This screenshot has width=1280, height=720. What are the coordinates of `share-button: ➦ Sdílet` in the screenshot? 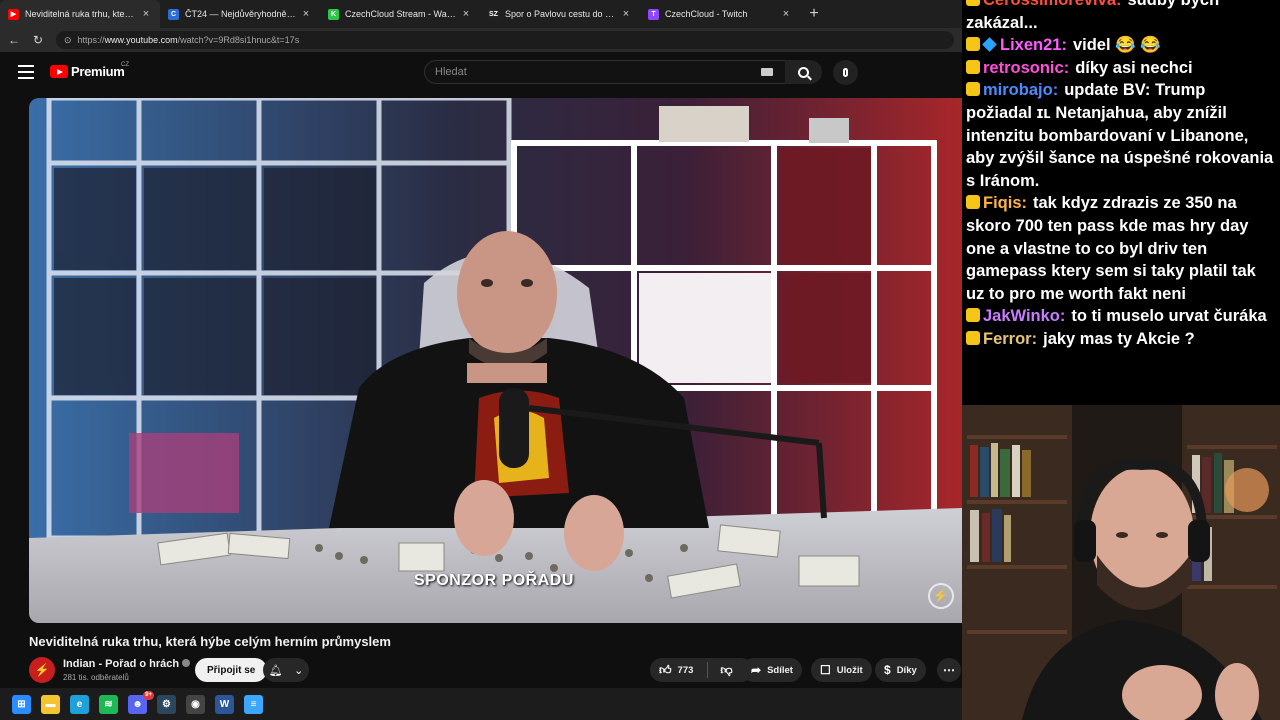 It's located at (772, 670).